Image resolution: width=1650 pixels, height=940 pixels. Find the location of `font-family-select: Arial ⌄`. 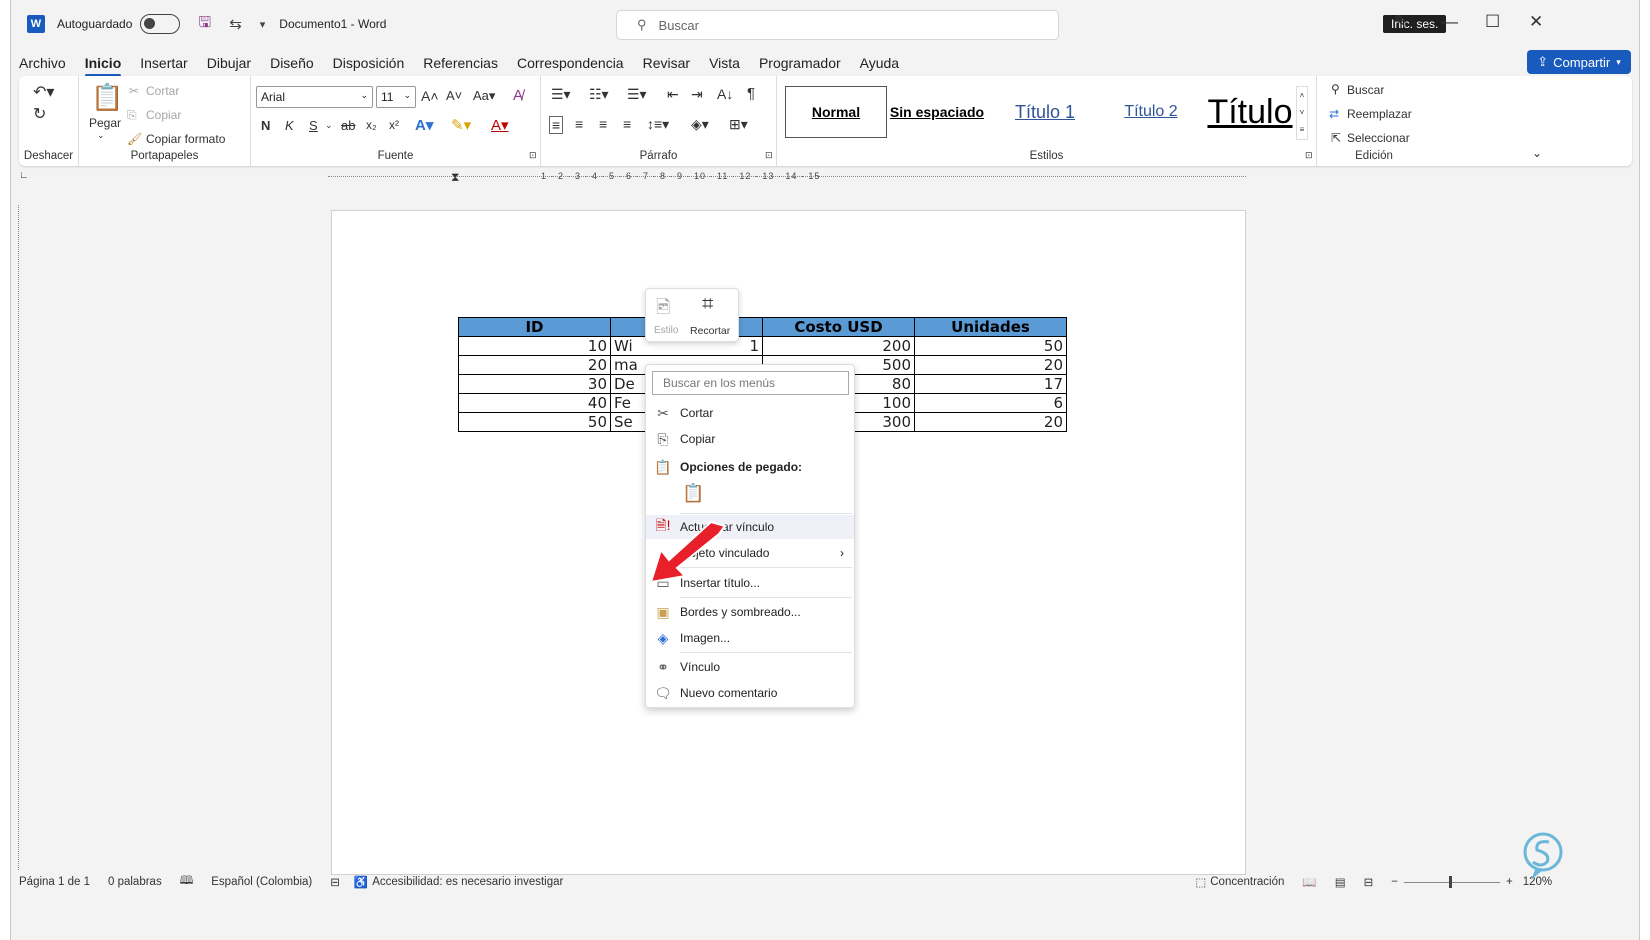

font-family-select: Arial ⌄ is located at coordinates (314, 97).